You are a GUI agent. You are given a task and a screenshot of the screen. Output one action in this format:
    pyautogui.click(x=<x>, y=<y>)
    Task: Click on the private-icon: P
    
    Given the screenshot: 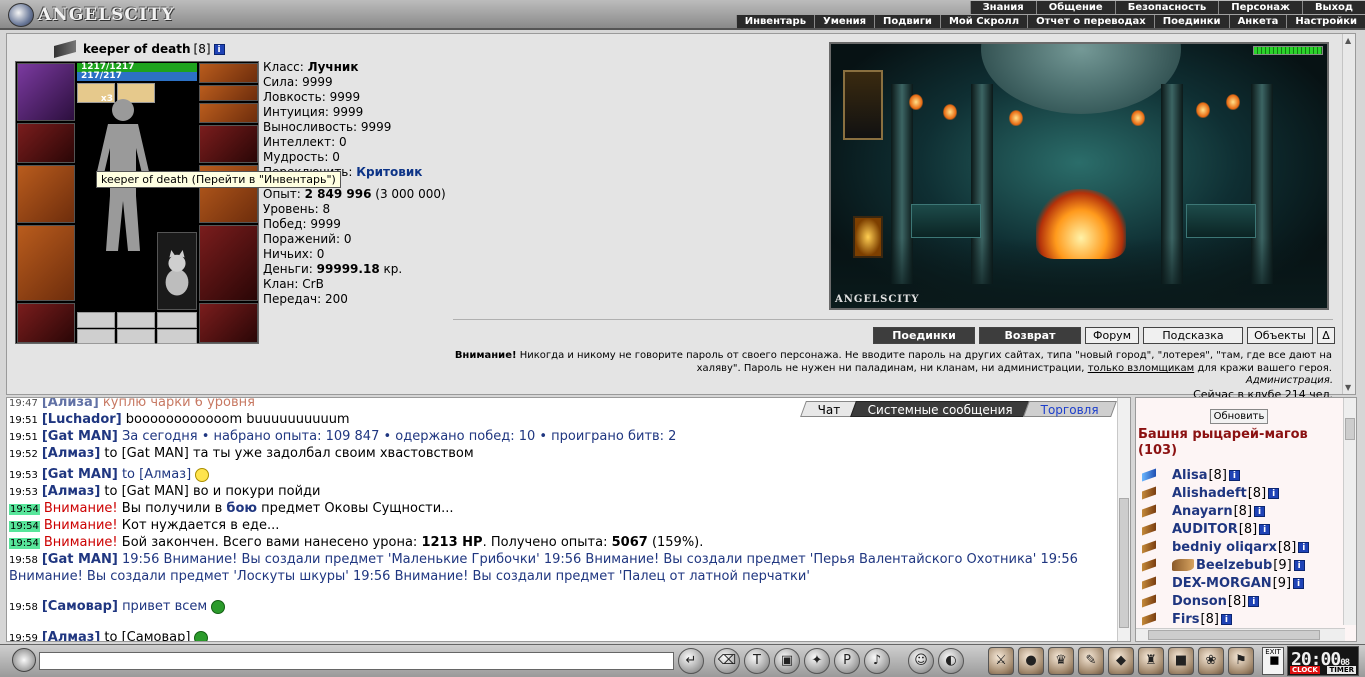 What is the action you would take?
    pyautogui.click(x=847, y=661)
    